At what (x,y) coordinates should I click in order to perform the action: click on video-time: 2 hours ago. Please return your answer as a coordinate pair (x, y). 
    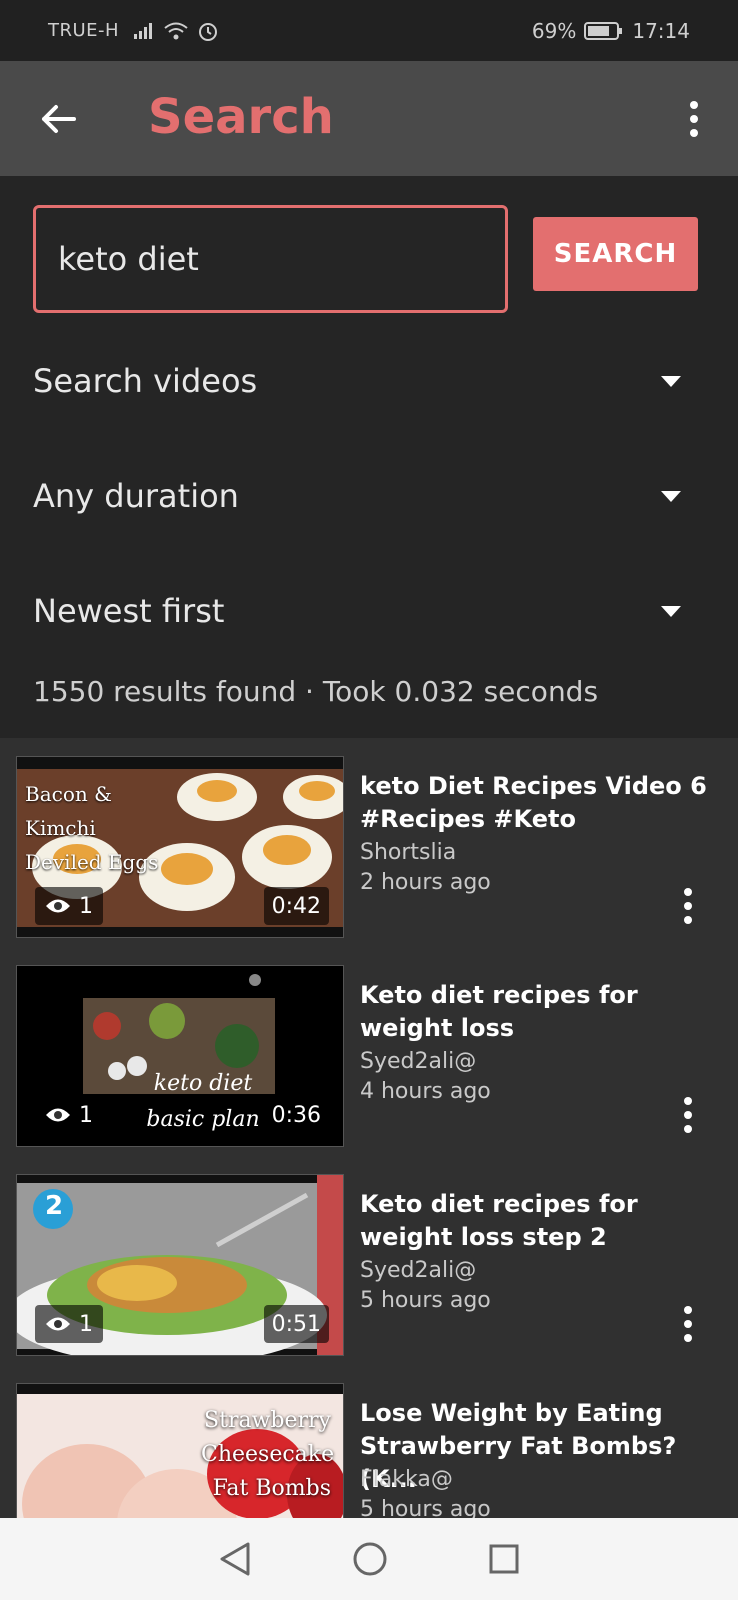
    Looking at the image, I should click on (425, 882).